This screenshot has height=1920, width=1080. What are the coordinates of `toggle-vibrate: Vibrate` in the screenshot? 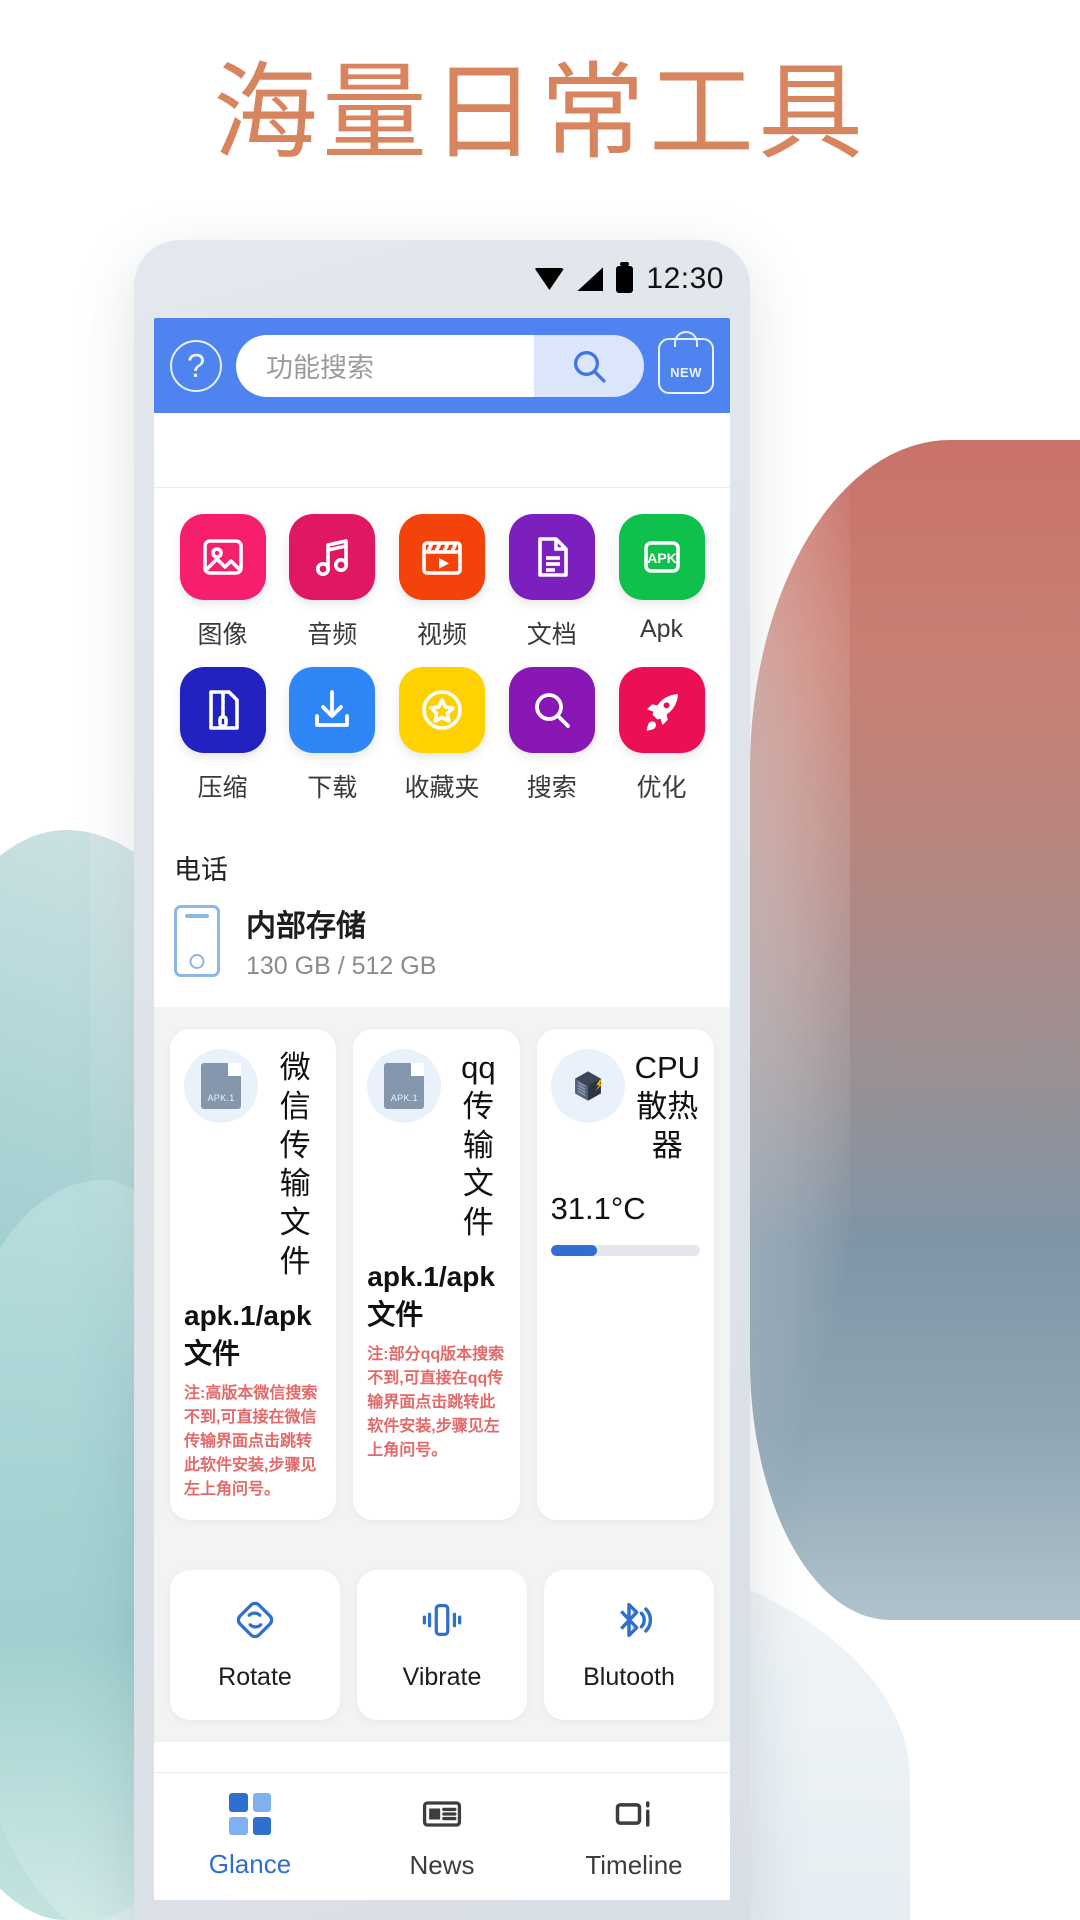 It's located at (442, 1644).